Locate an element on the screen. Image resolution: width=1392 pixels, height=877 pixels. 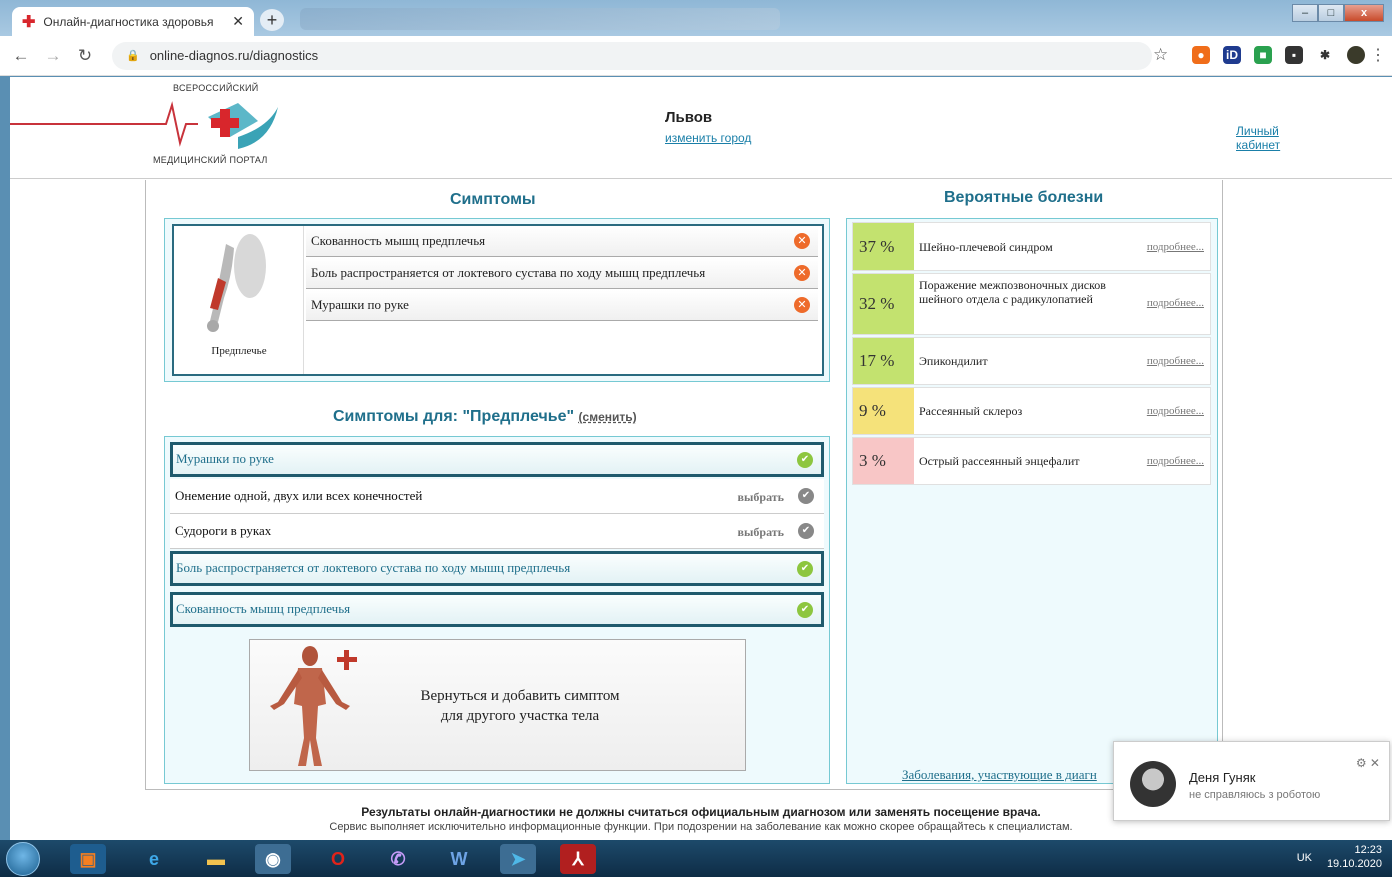
reload-icon: ↻ is located at coordinates (85, 56).